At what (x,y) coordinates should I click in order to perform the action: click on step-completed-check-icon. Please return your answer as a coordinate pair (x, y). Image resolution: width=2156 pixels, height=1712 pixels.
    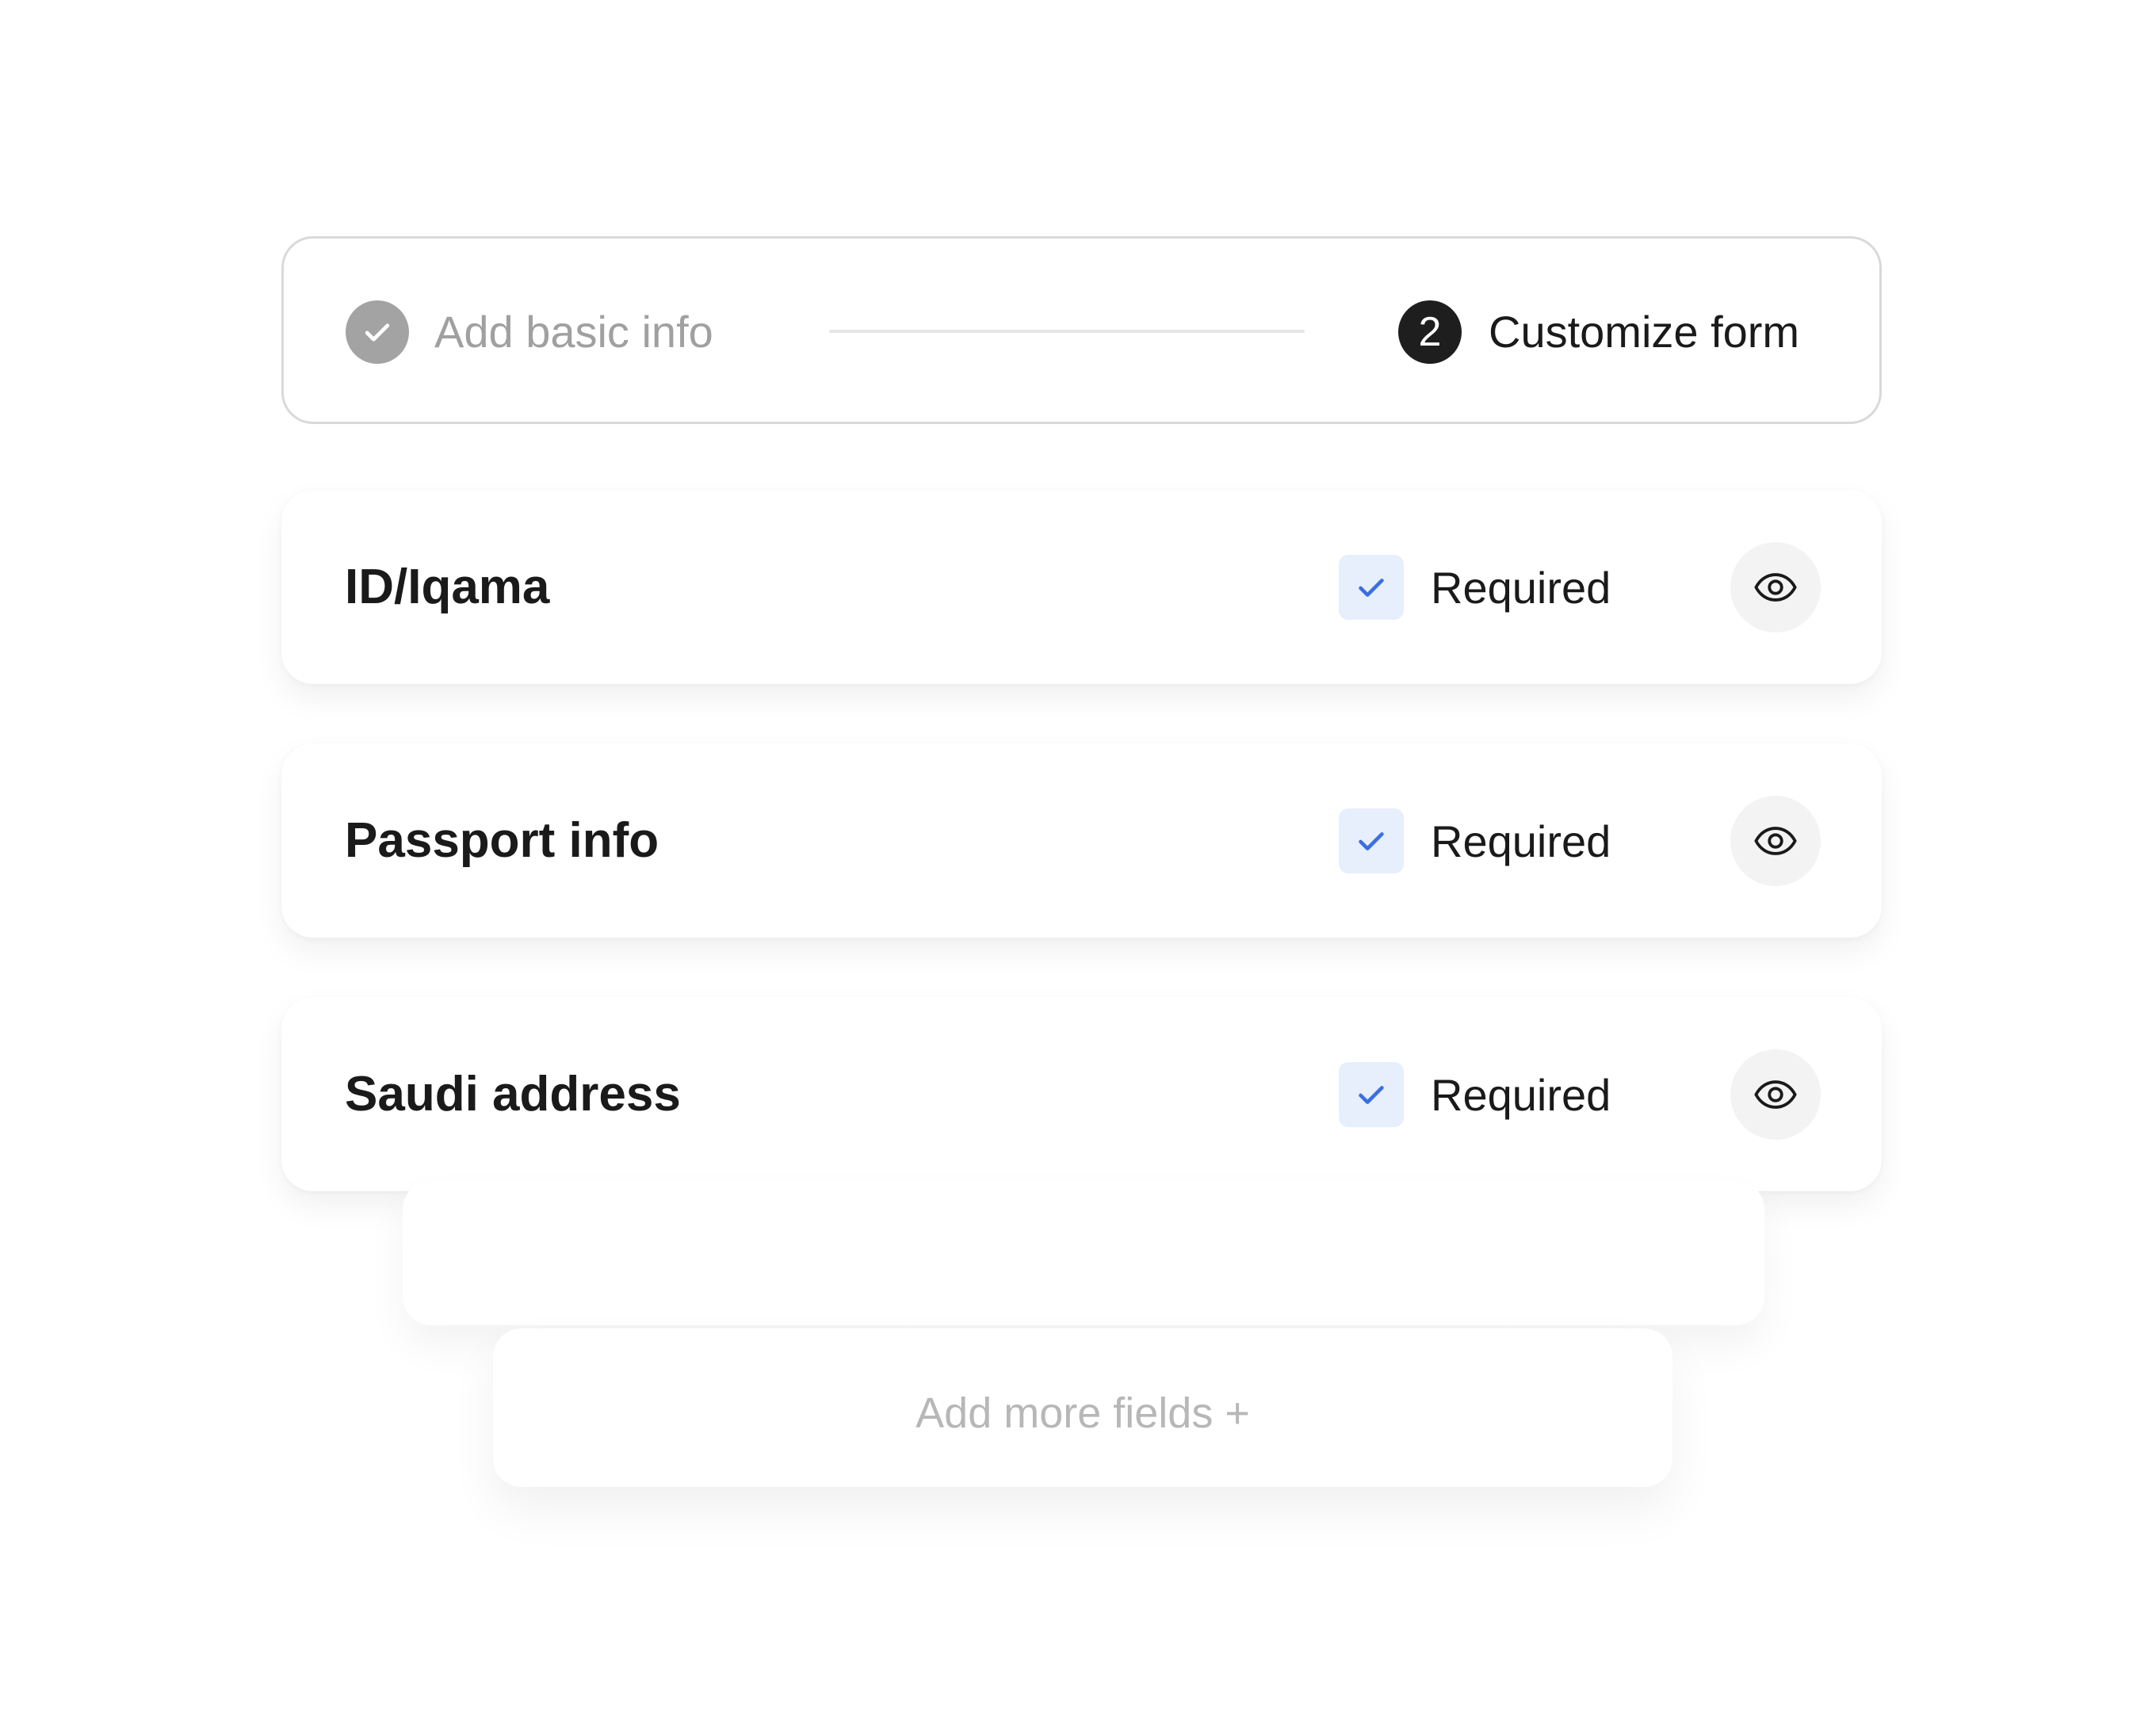
    Looking at the image, I should click on (377, 332).